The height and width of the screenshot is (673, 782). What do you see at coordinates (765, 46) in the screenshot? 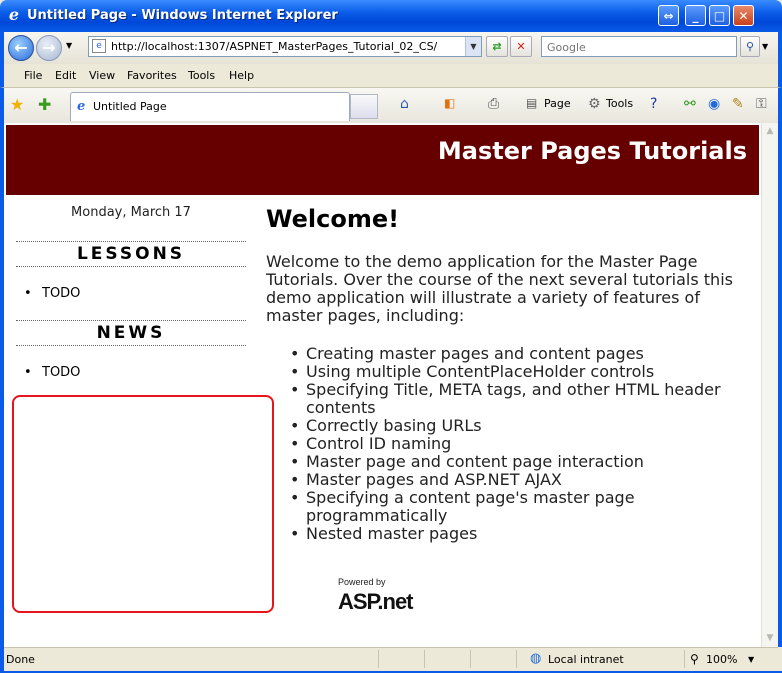
I see `search-options-icon: ▼` at bounding box center [765, 46].